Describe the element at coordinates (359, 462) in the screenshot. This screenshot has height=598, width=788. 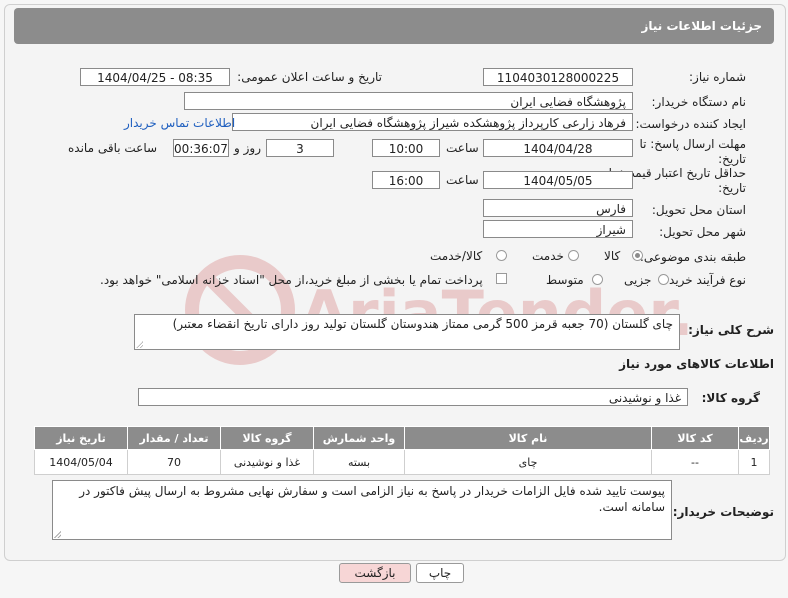
I see `cell-unit: بسته` at that location.